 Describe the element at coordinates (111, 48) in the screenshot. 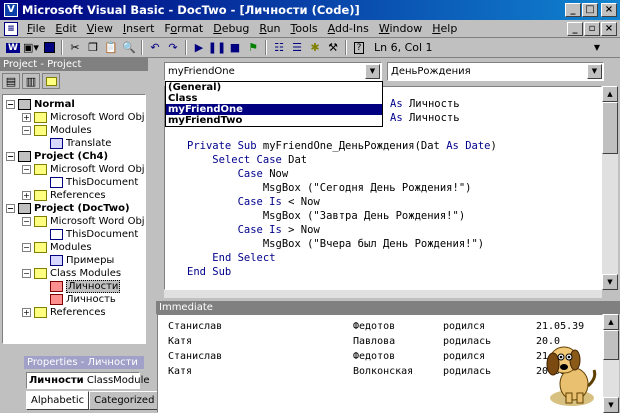

I see `paste-icon: 📋` at that location.